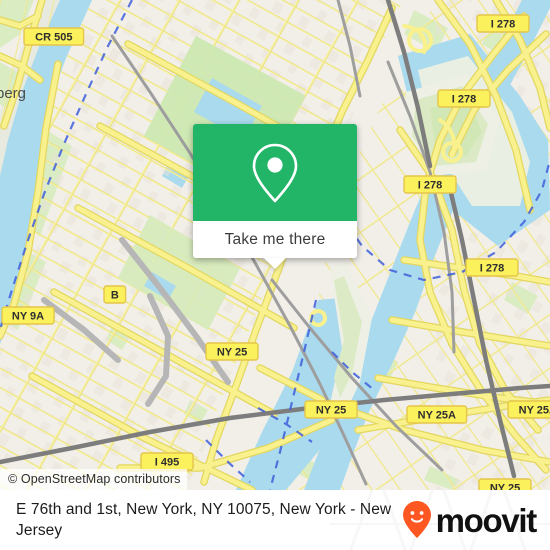  I want to click on highway-shield: CR 505, so click(54, 36).